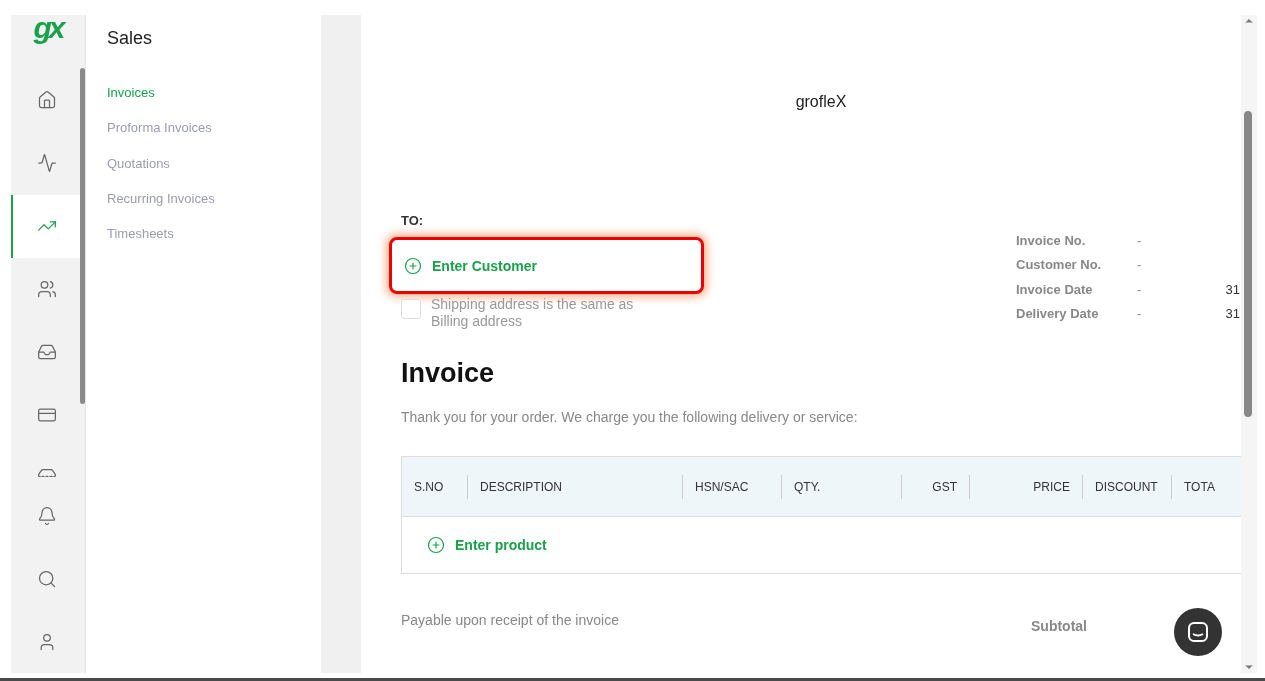 The height and width of the screenshot is (681, 1265). Describe the element at coordinates (521, 486) in the screenshot. I see `column-header: DESCRIPTION` at that location.